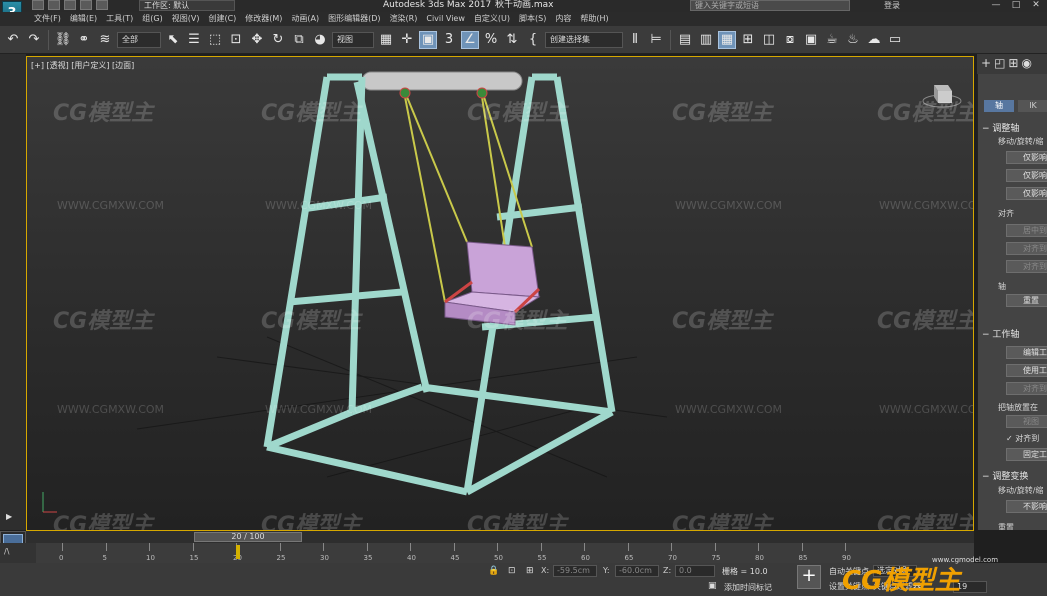  What do you see at coordinates (88, 19) in the screenshot?
I see `menu-edit: 编辑(E)` at bounding box center [88, 19].